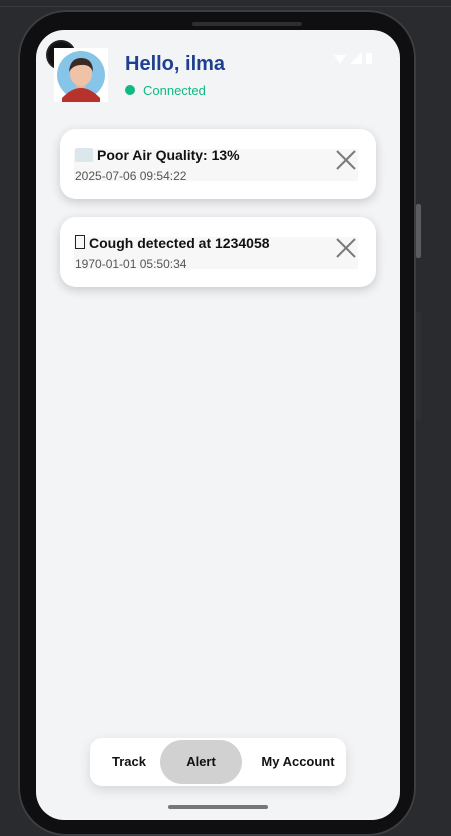  I want to click on alert-title: Poor Air Quality: 13%, so click(157, 155).